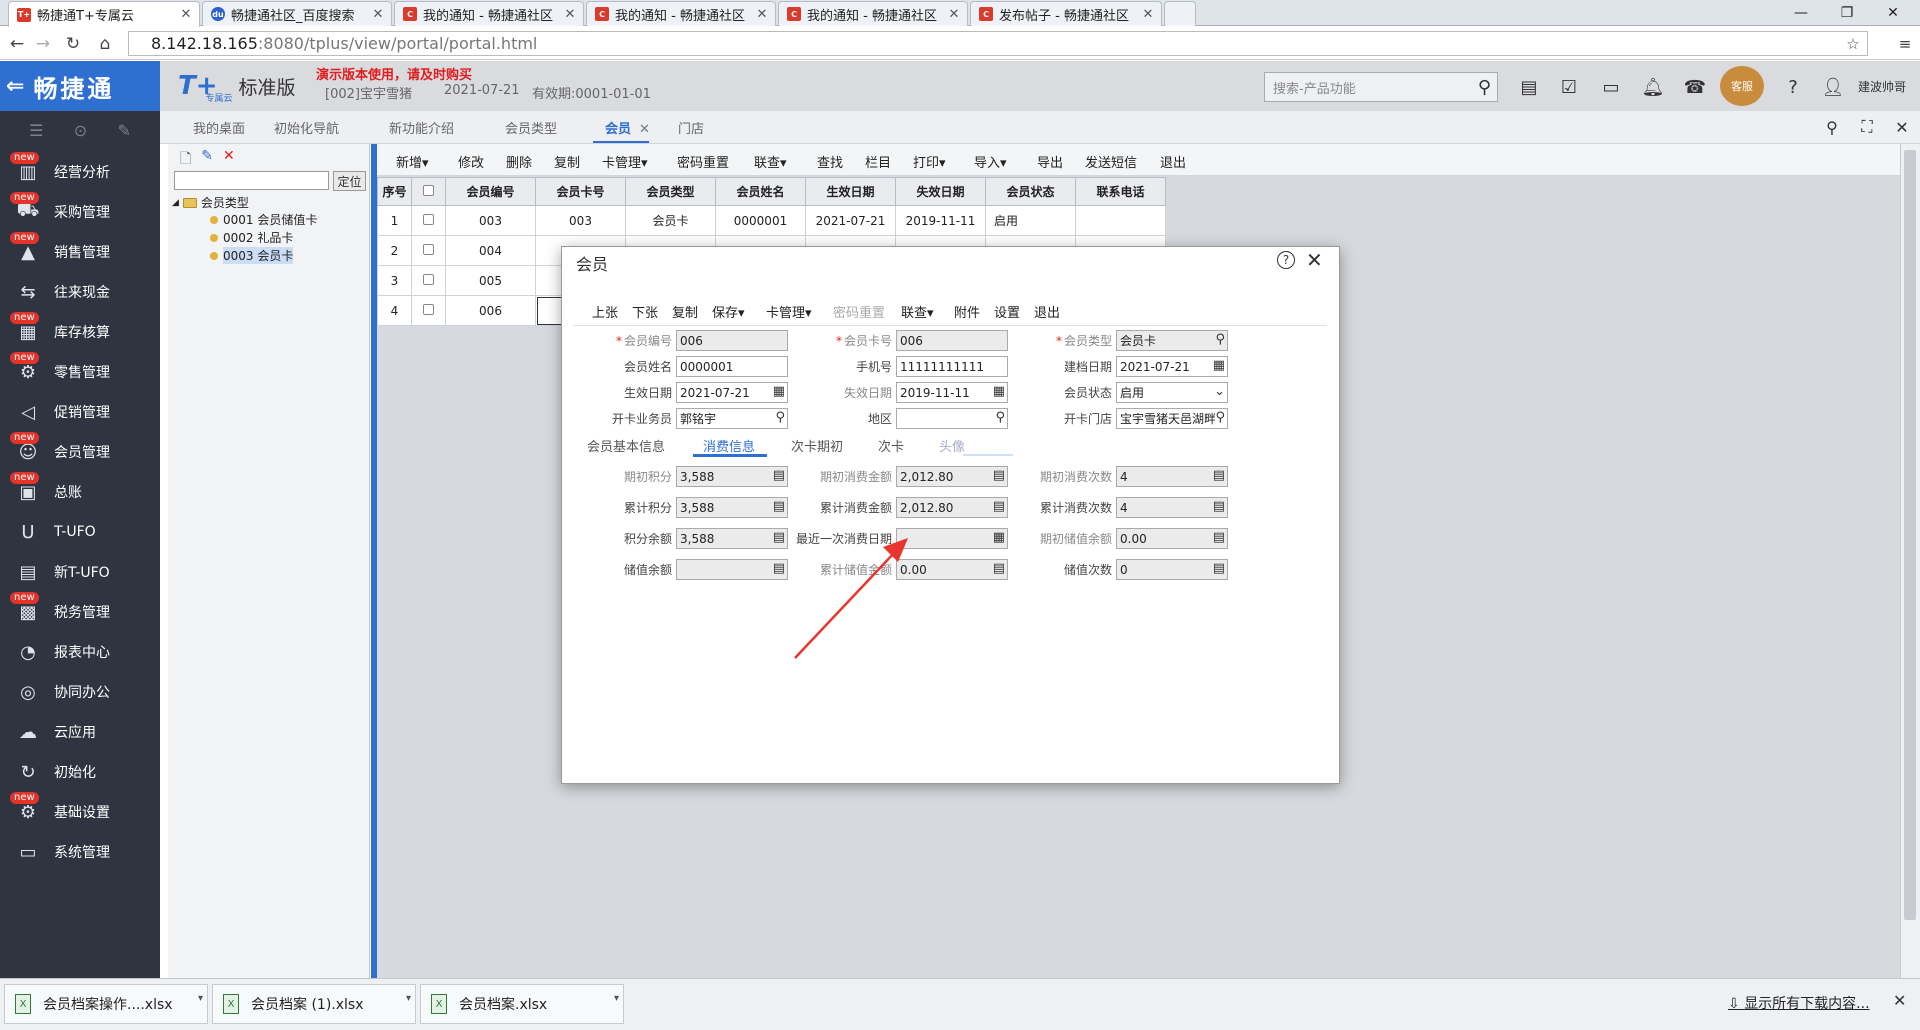  What do you see at coordinates (1111, 161) in the screenshot?
I see `send-sms-button: 发送短信` at bounding box center [1111, 161].